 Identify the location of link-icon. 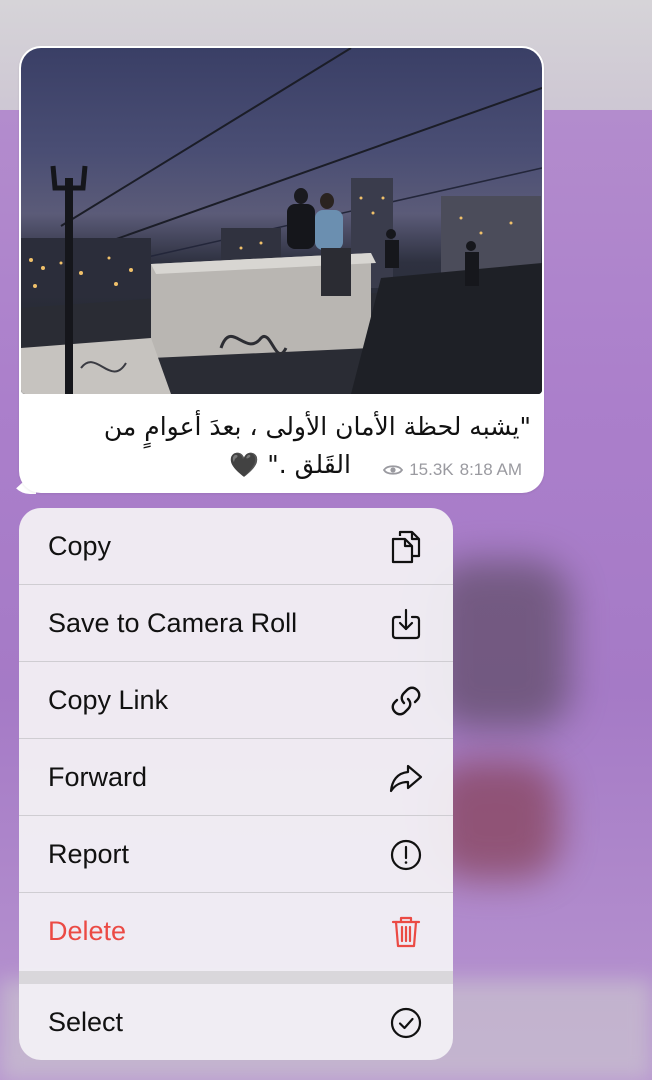
(406, 701).